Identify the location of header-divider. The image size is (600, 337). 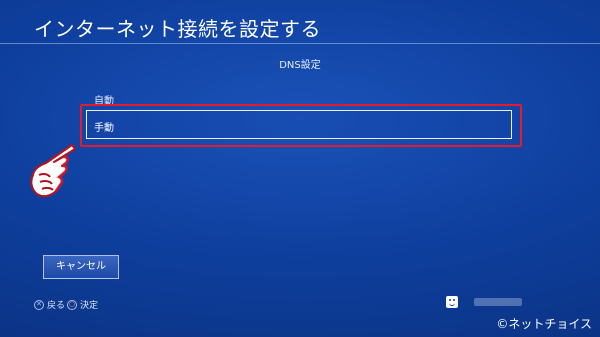
(300, 43).